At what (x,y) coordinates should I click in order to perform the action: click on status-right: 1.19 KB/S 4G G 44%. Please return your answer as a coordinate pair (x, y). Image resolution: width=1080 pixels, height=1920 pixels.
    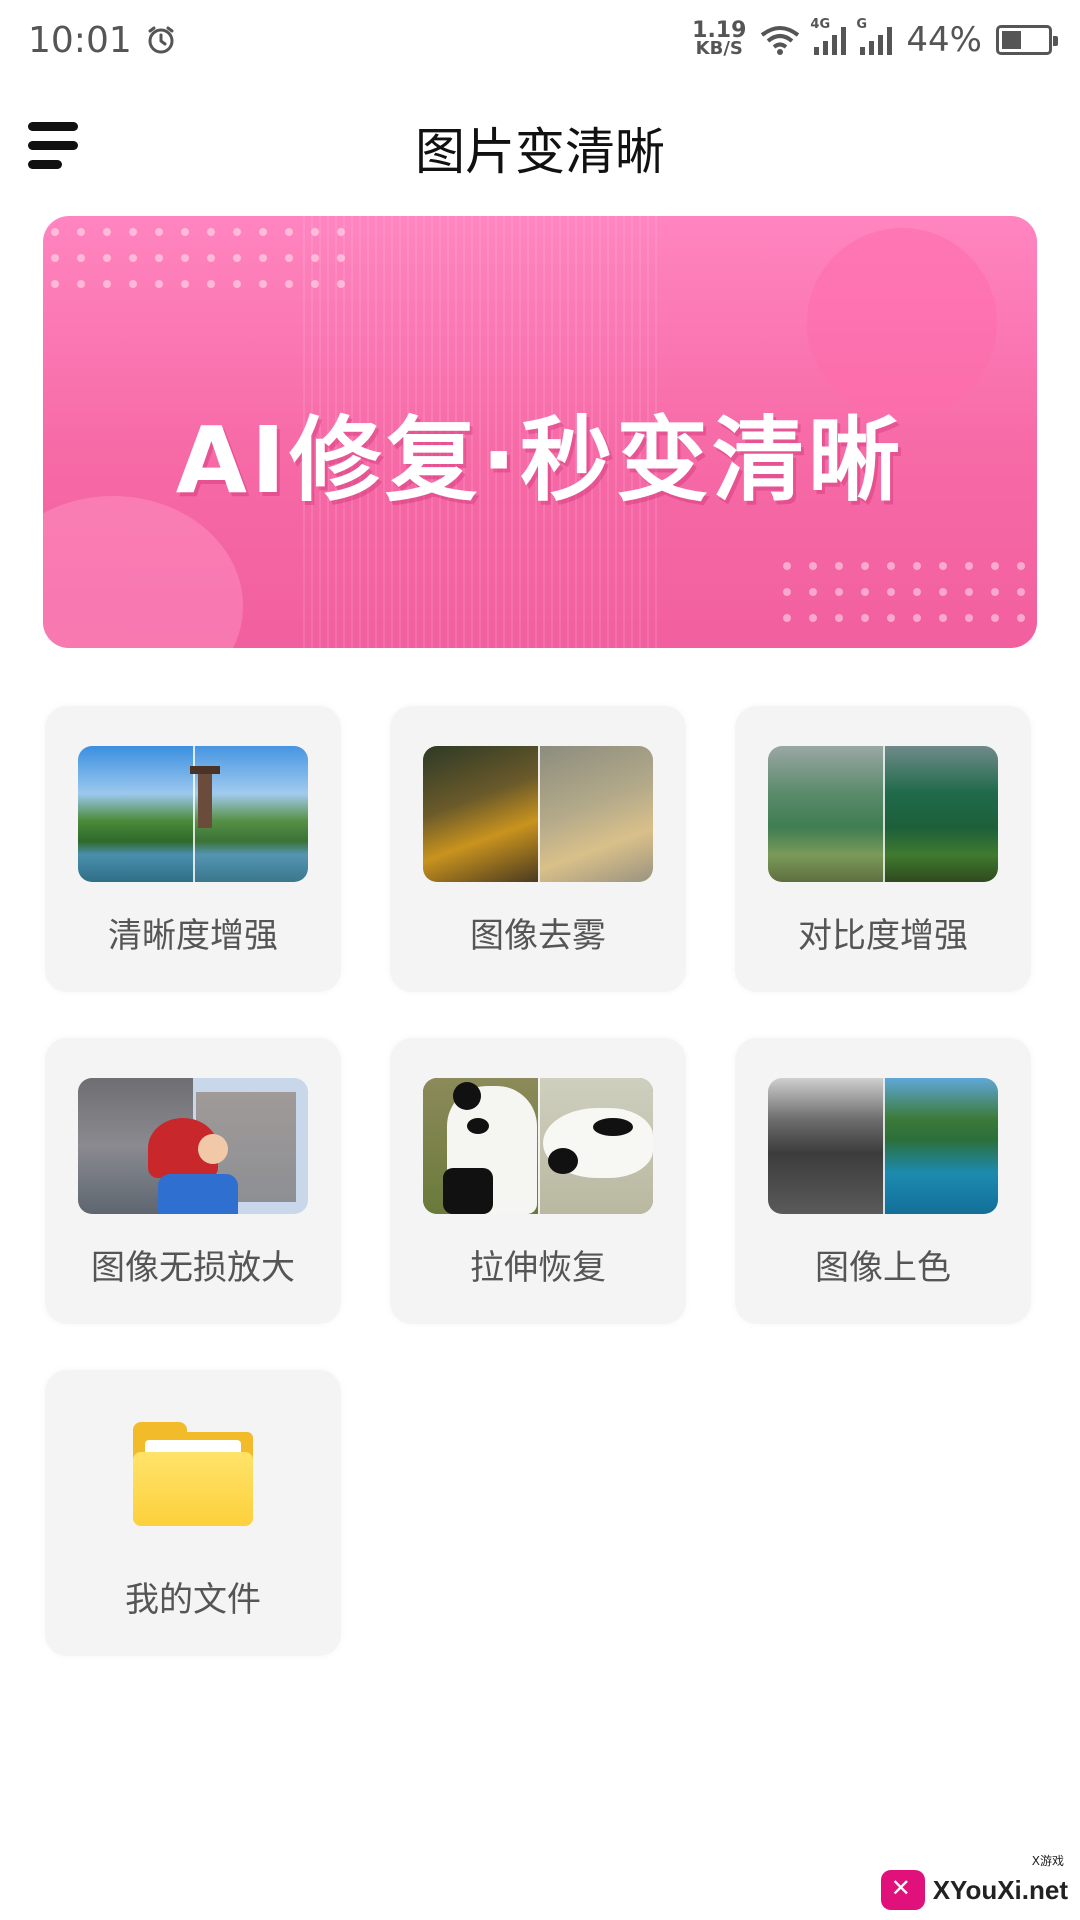
    Looking at the image, I should click on (875, 38).